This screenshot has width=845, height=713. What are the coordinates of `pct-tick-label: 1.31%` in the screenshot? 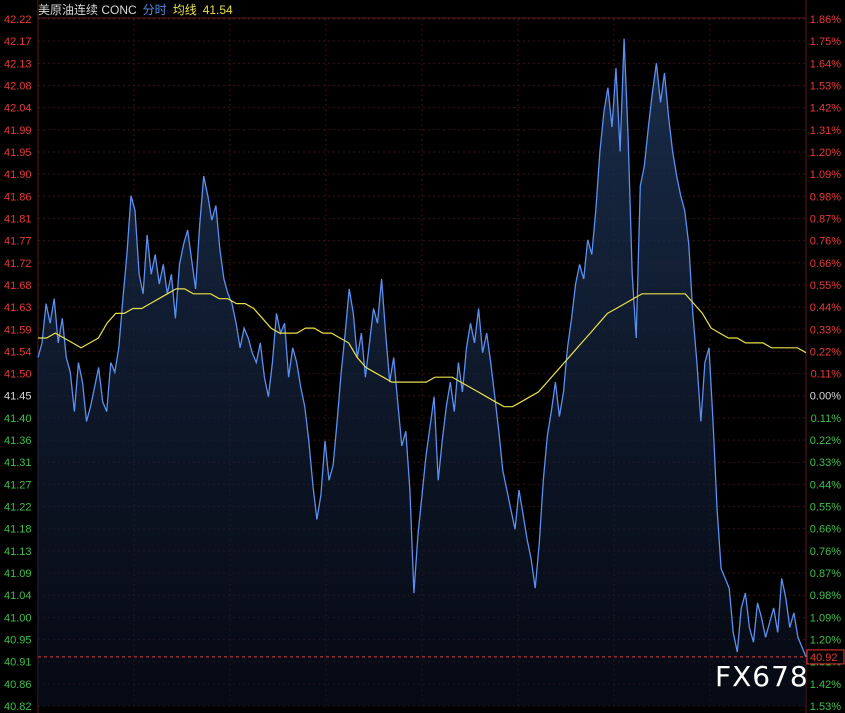 It's located at (825, 131).